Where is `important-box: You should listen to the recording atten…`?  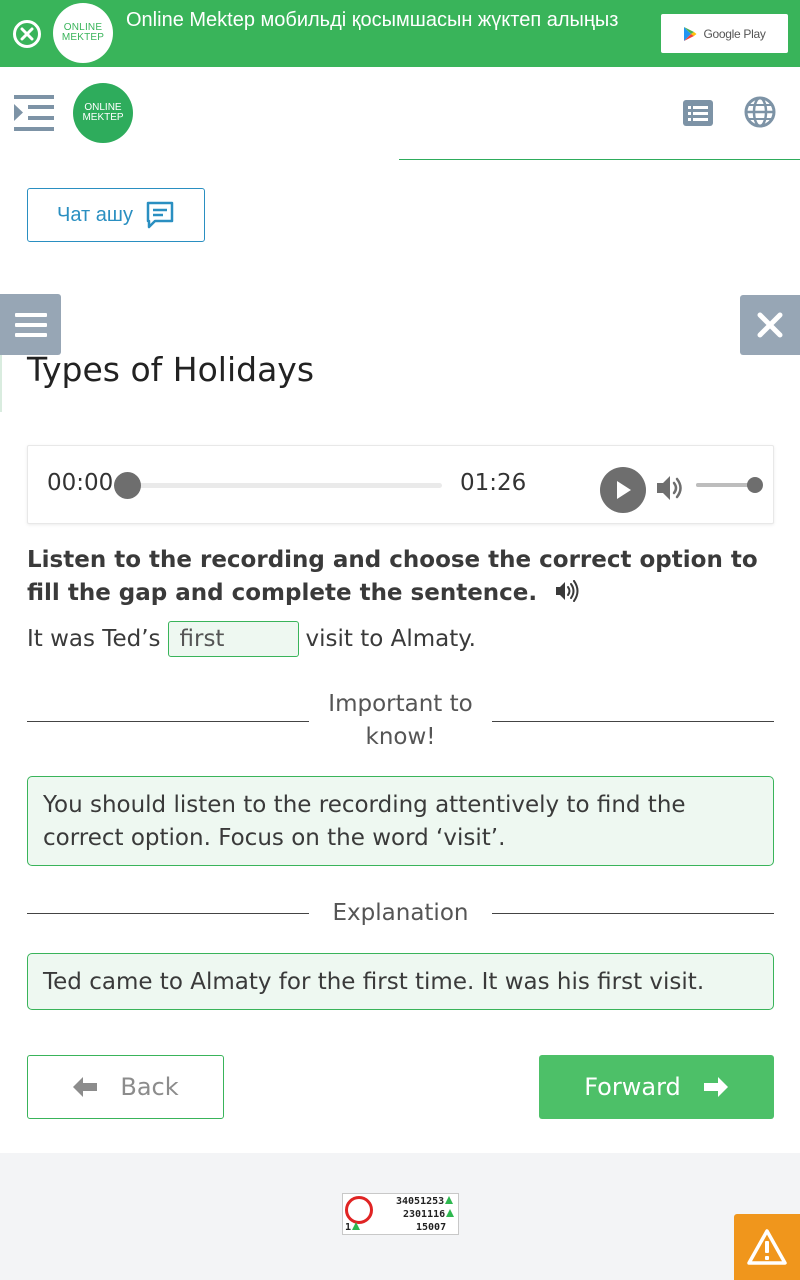 important-box: You should listen to the recording atten… is located at coordinates (400, 821).